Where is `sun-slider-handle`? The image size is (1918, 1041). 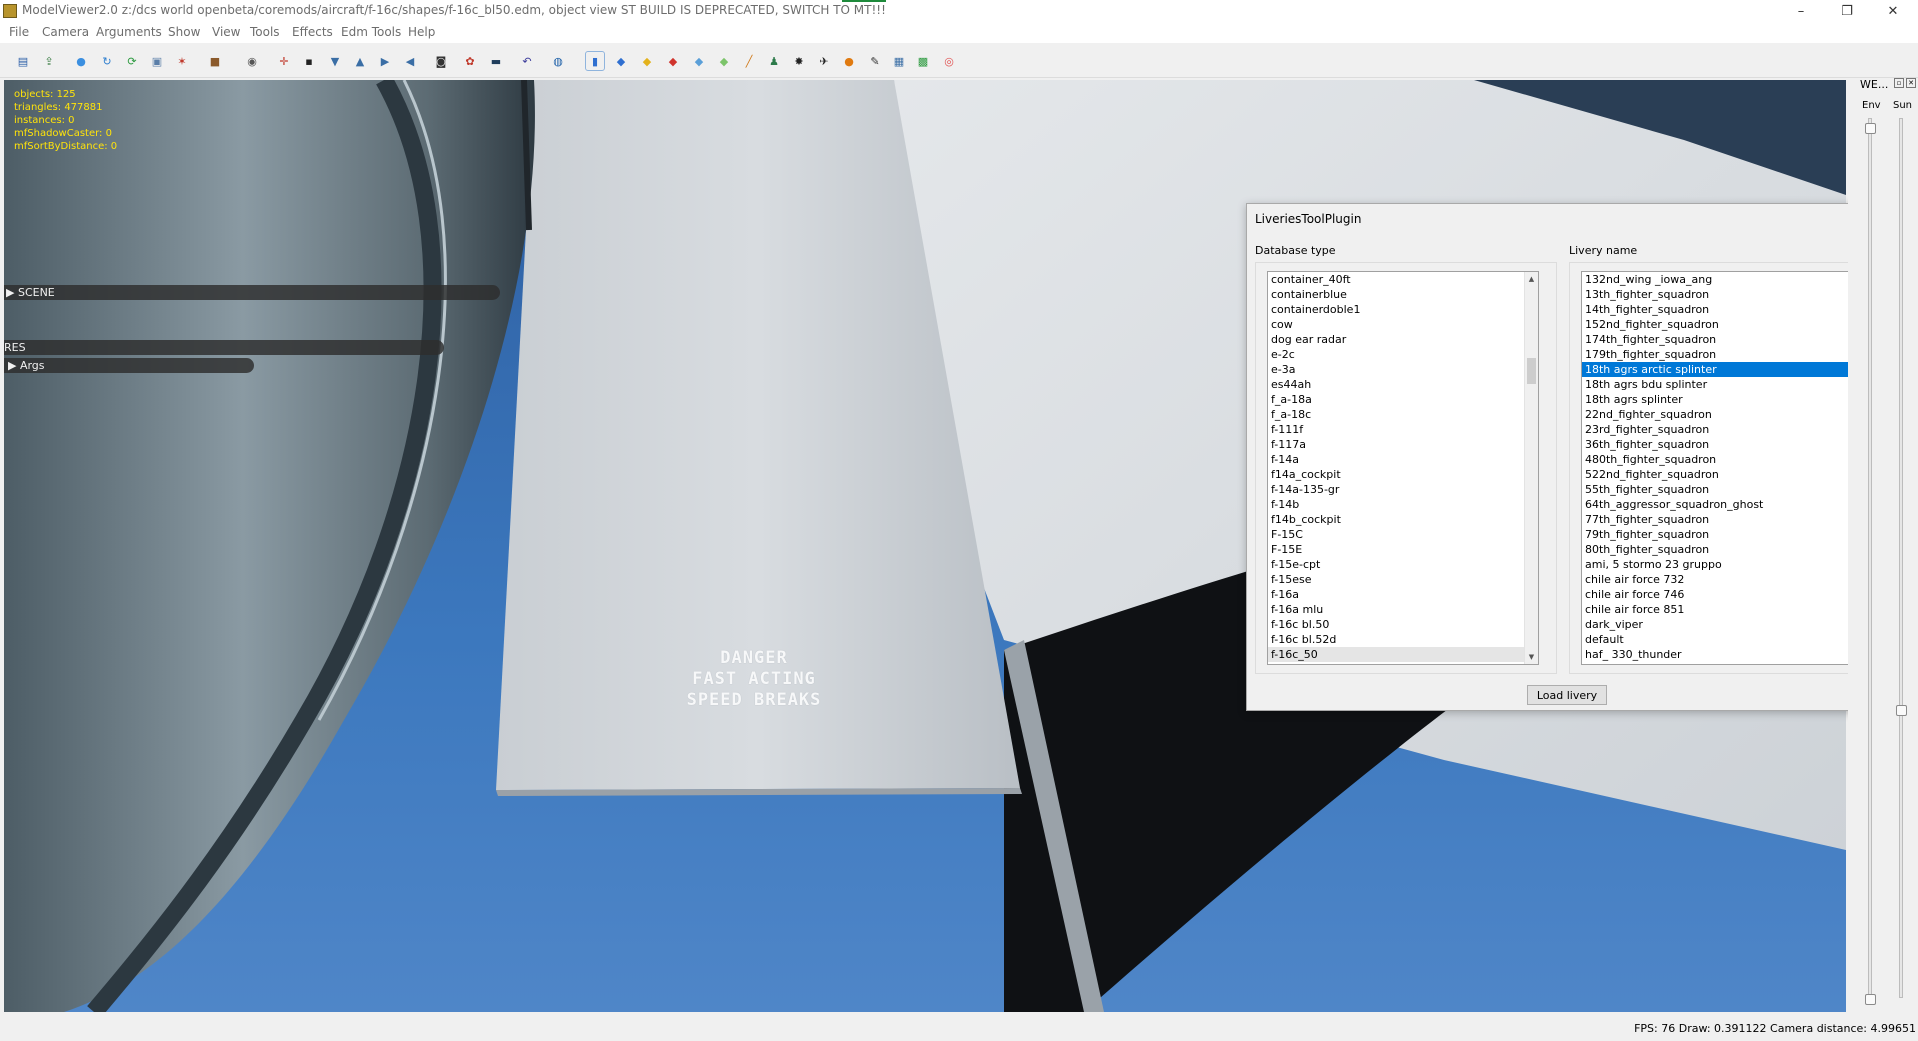
sun-slider-handle is located at coordinates (1901, 710).